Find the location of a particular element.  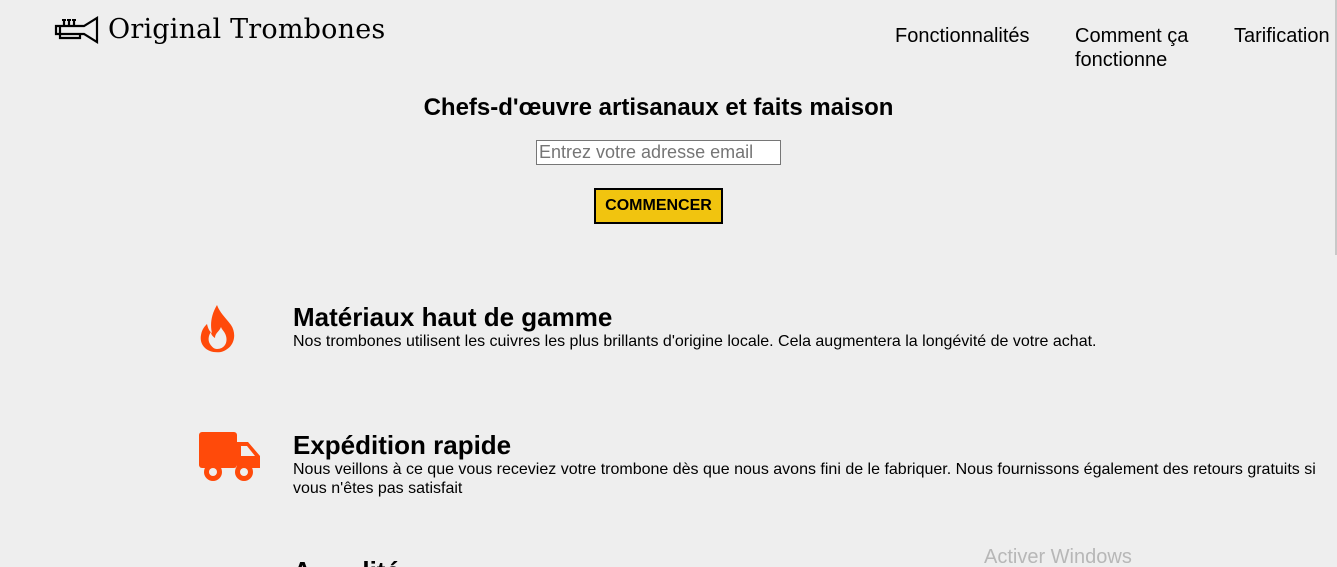

truck-icon is located at coordinates (229, 456).